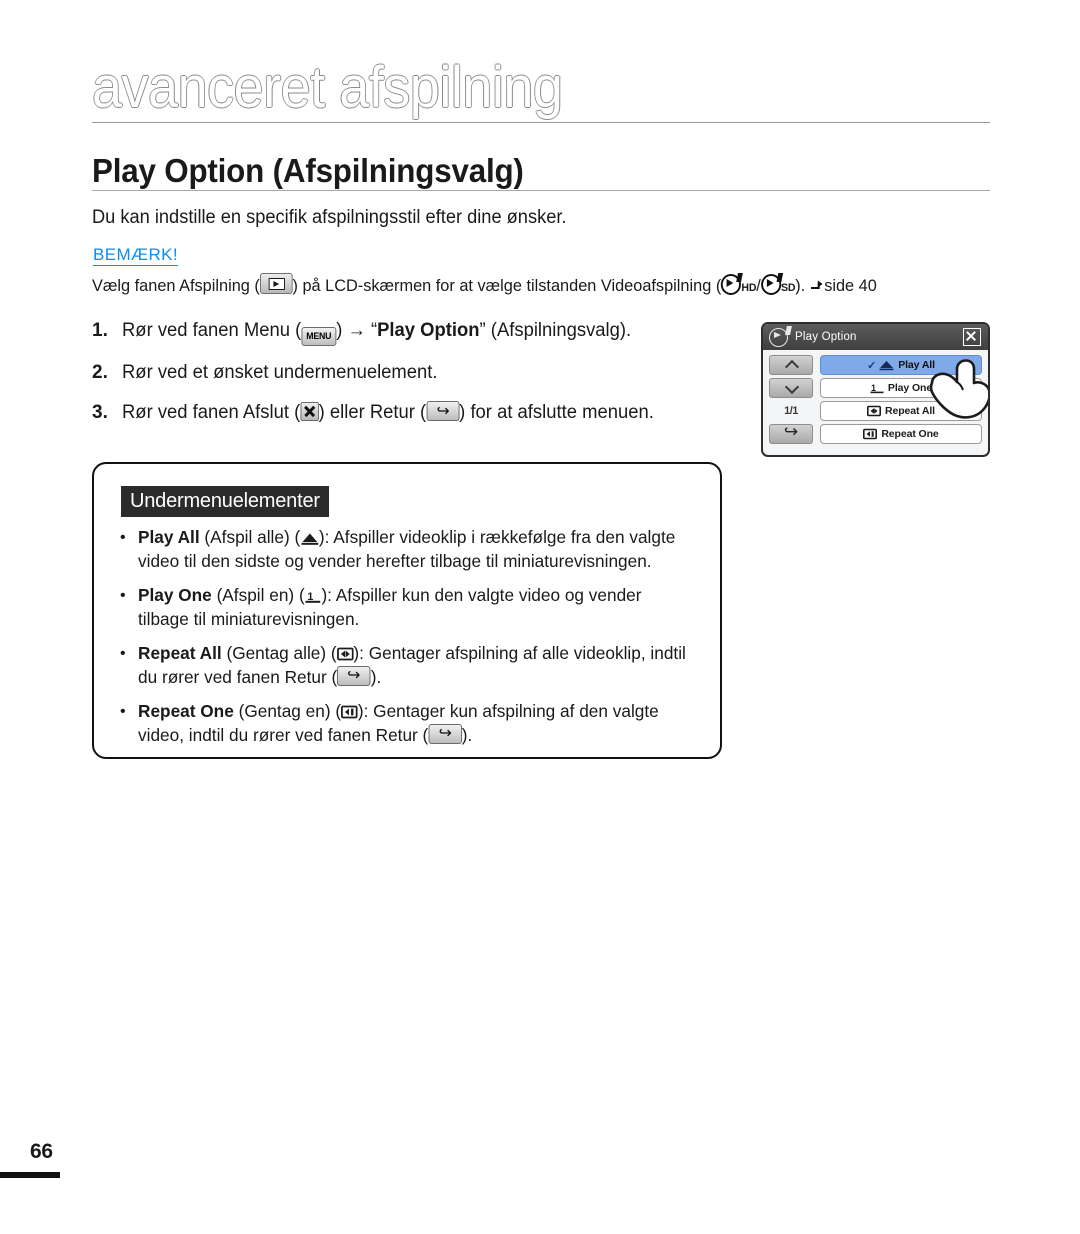  I want to click on bullet-repeat-all-translation: (Gentag alle) (, so click(279, 653).